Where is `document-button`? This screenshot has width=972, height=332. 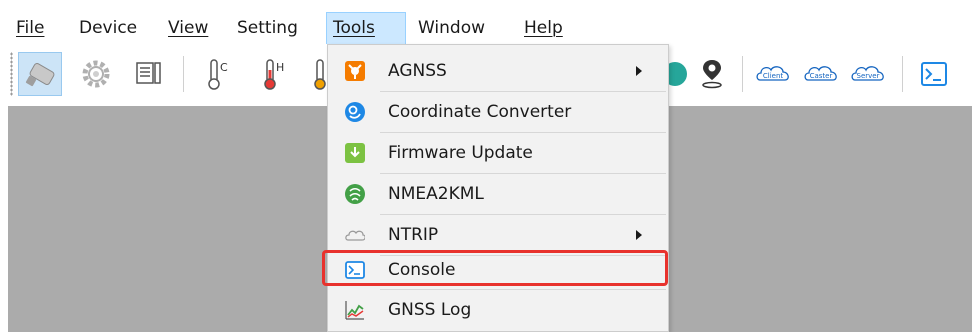
document-button is located at coordinates (148, 74).